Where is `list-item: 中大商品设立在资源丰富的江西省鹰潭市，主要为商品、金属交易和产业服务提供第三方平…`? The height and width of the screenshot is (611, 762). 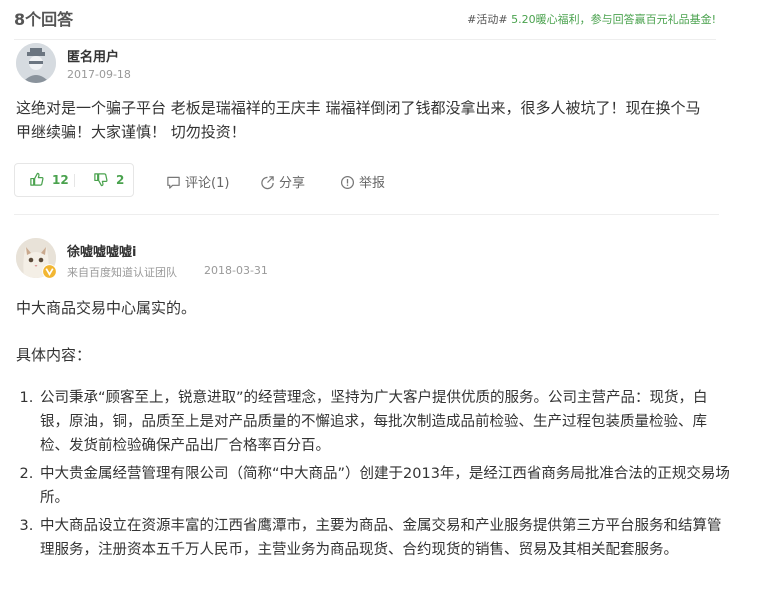 list-item: 中大商品设立在资源丰富的江西省鹰潭市，主要为商品、金属交易和产业服务提供第三方平… is located at coordinates (385, 538).